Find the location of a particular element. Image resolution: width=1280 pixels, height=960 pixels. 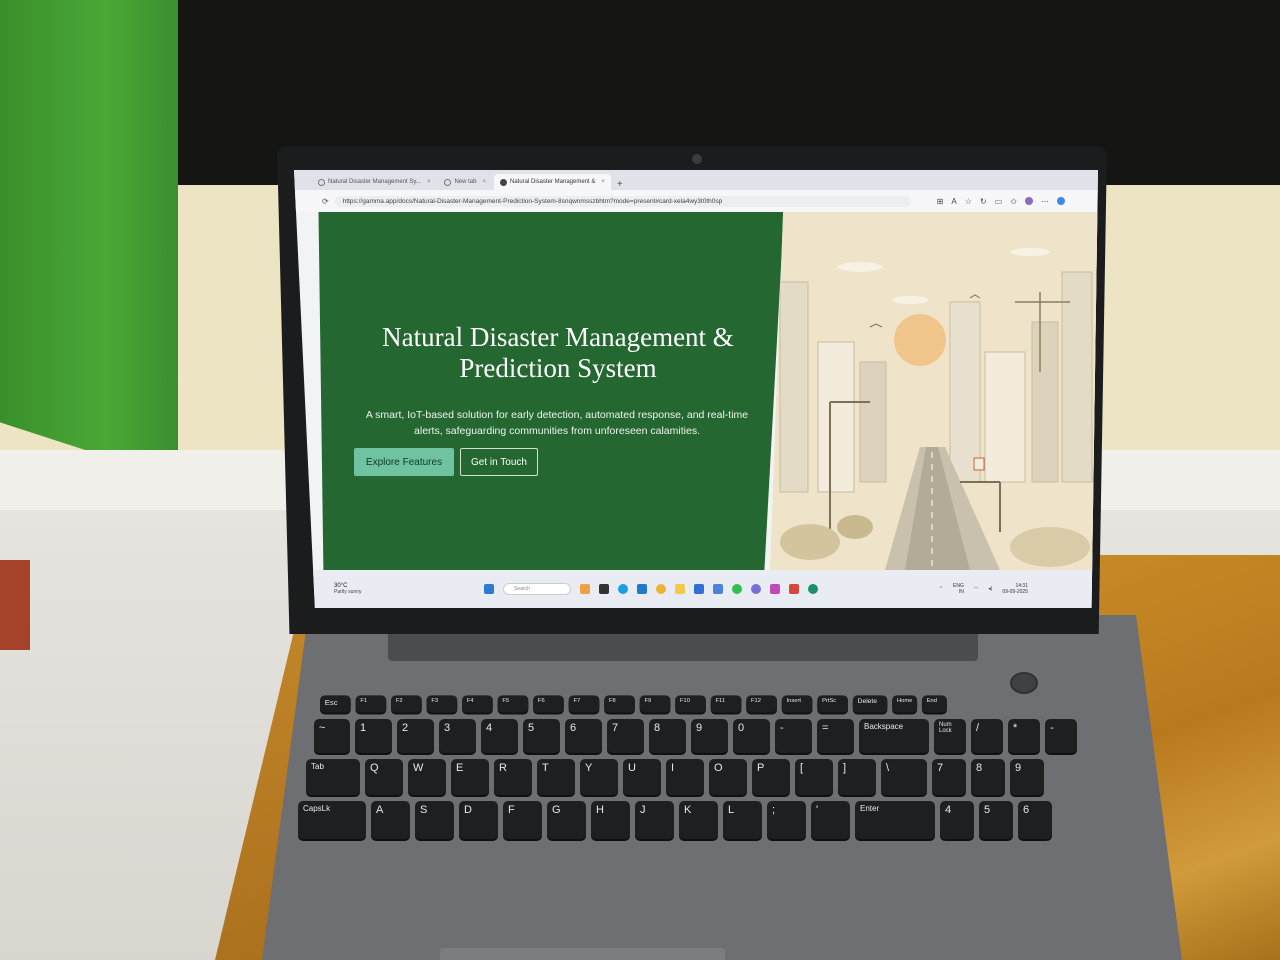

key: R is located at coordinates (513, 777).